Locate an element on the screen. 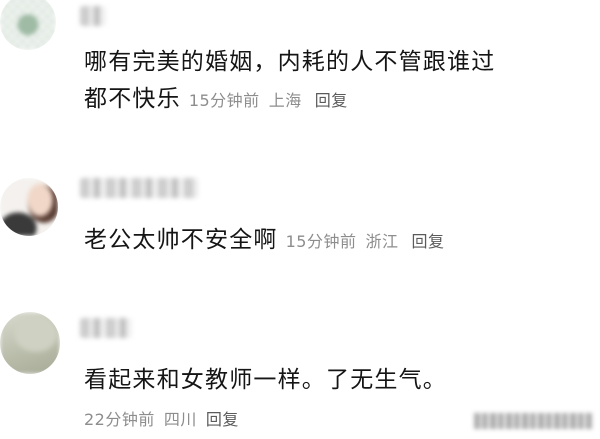  comment-time: 22分钟前 is located at coordinates (119, 419).